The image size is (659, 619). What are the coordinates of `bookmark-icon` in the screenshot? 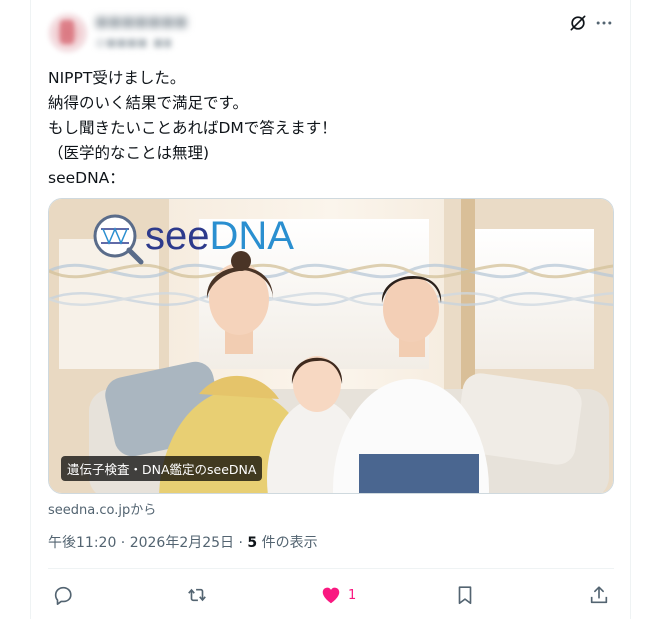 It's located at (465, 595).